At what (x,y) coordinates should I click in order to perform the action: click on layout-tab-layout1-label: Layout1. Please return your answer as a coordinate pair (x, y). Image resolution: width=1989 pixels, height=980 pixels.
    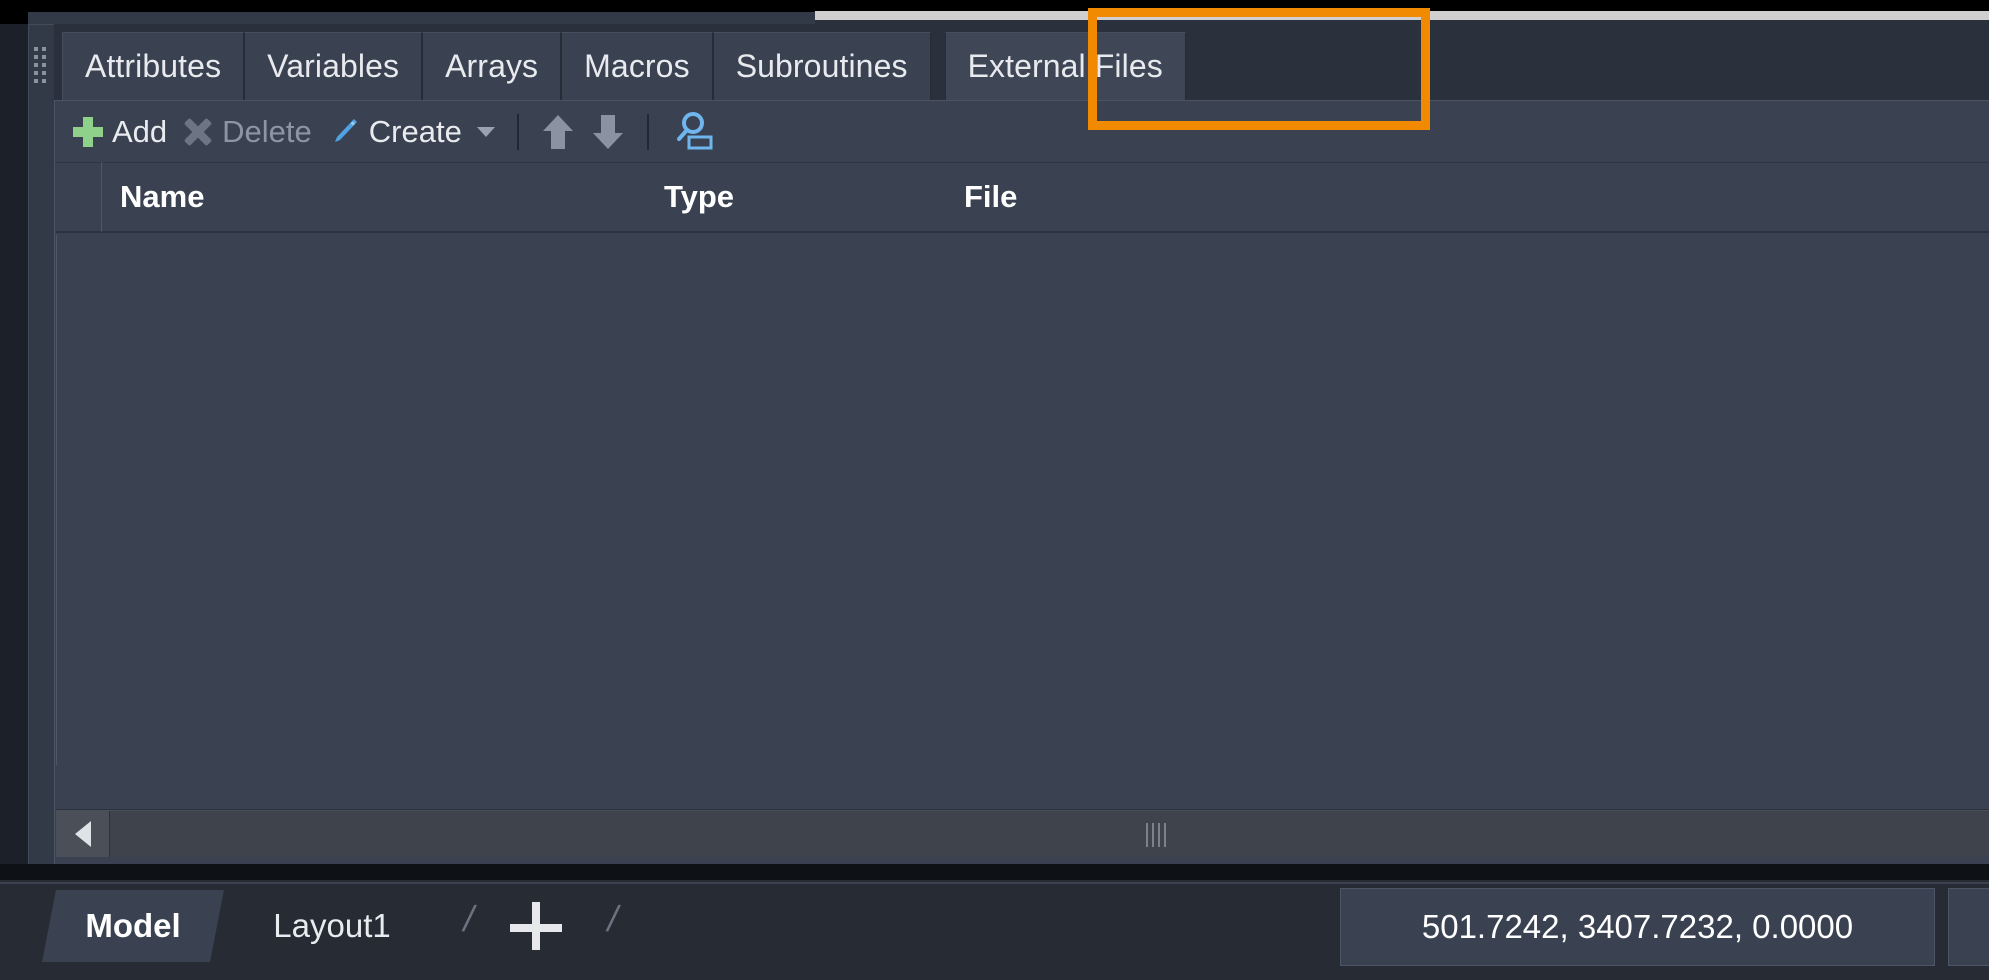
    Looking at the image, I should click on (332, 925).